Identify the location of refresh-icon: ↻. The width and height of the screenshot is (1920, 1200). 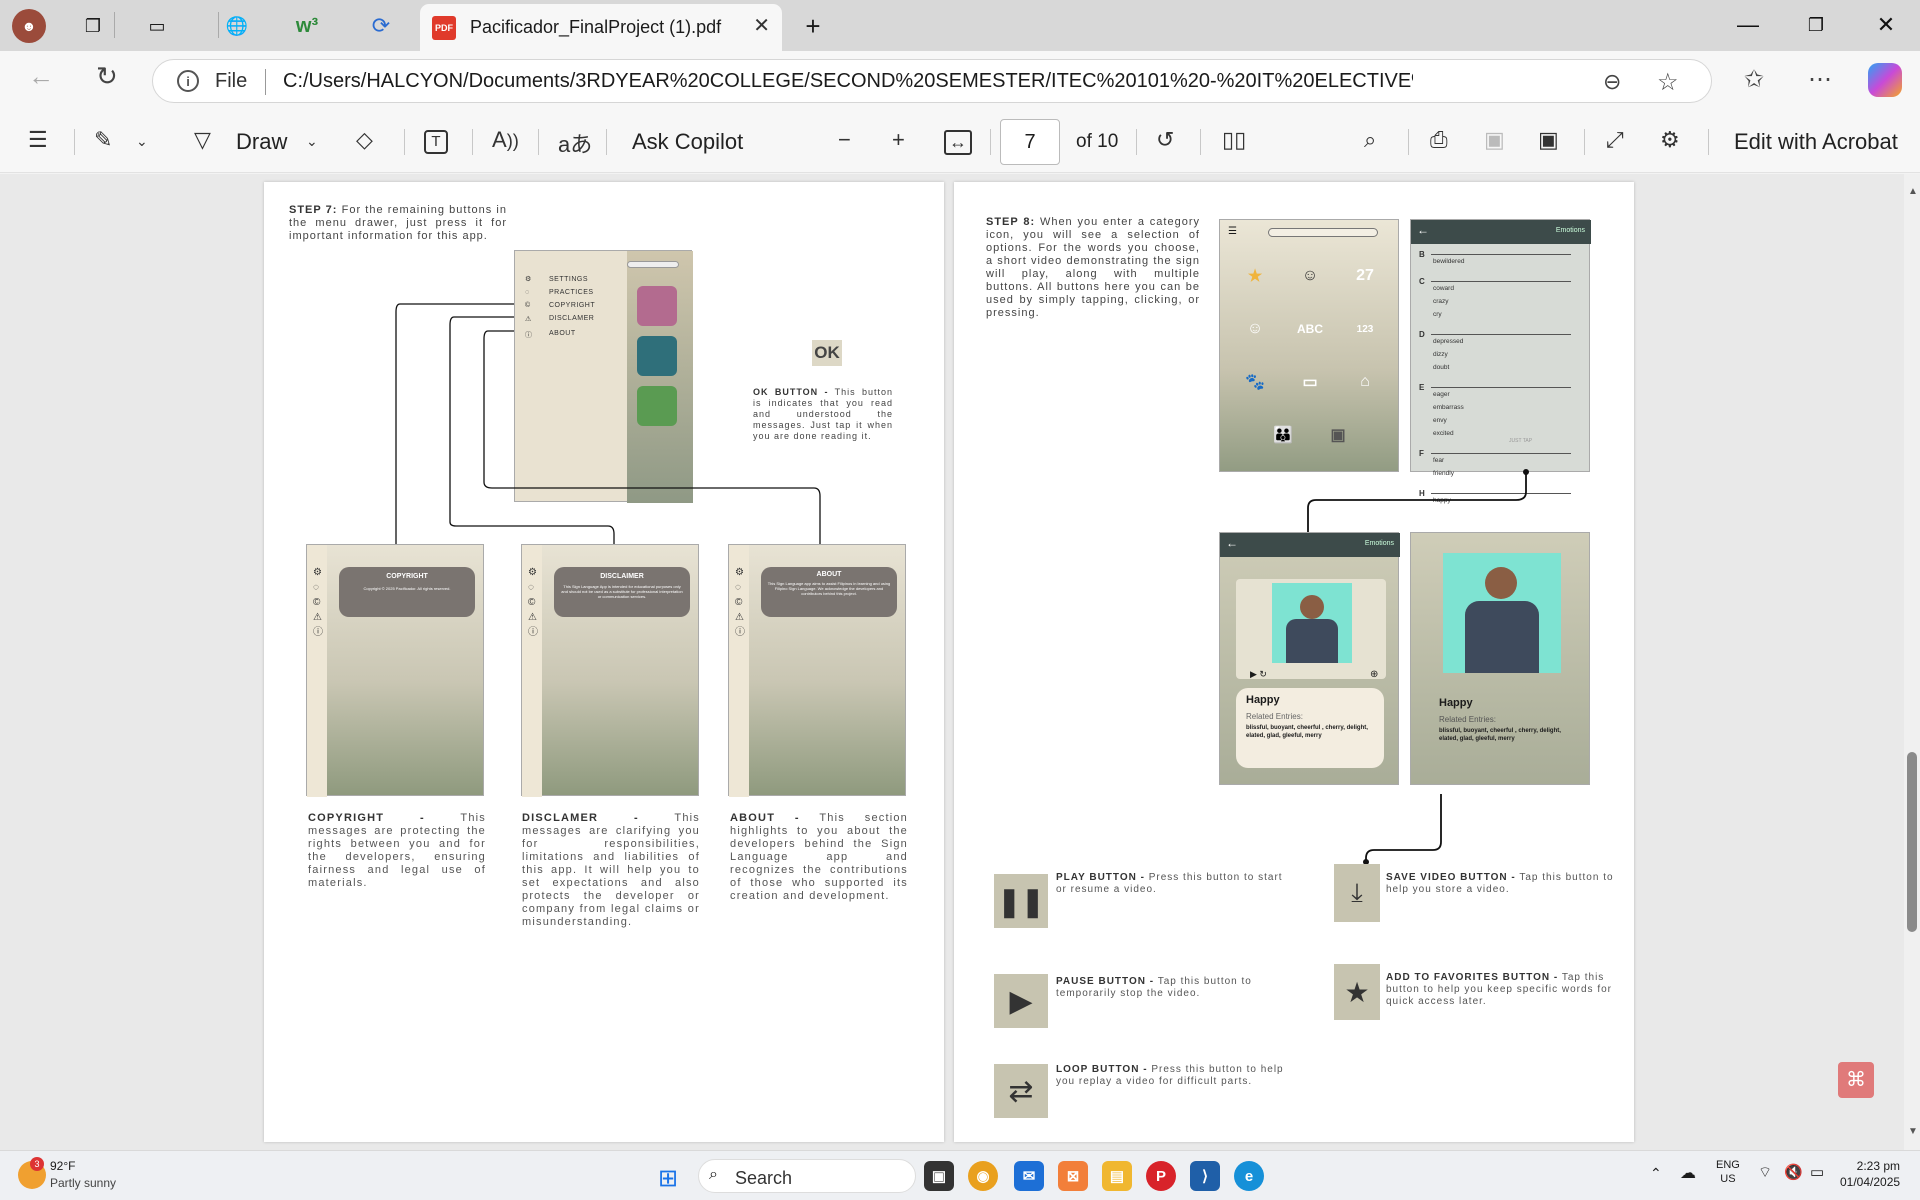
(107, 76).